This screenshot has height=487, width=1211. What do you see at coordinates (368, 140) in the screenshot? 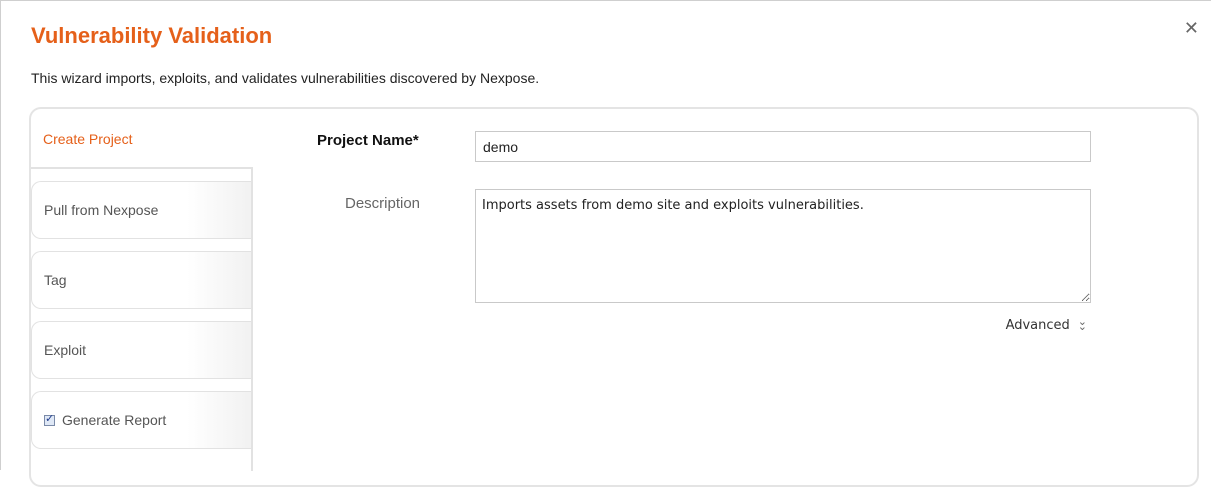
I see `project-name-label: Project Name*` at bounding box center [368, 140].